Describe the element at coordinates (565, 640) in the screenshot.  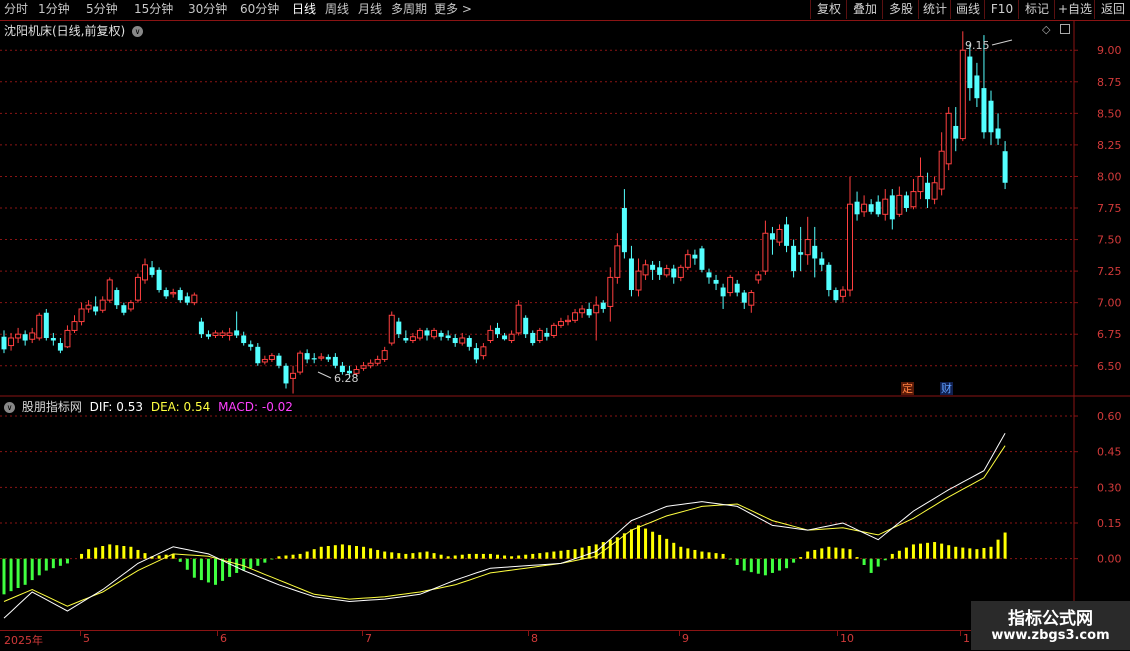
I see `time-axis: 2025年 5 6 7 8 9 10 1` at that location.